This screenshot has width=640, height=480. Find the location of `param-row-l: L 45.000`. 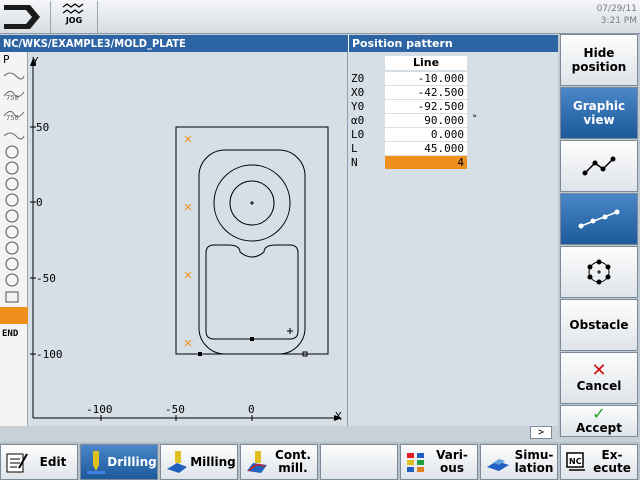

param-row-l: L 45.000 is located at coordinates (453, 148).